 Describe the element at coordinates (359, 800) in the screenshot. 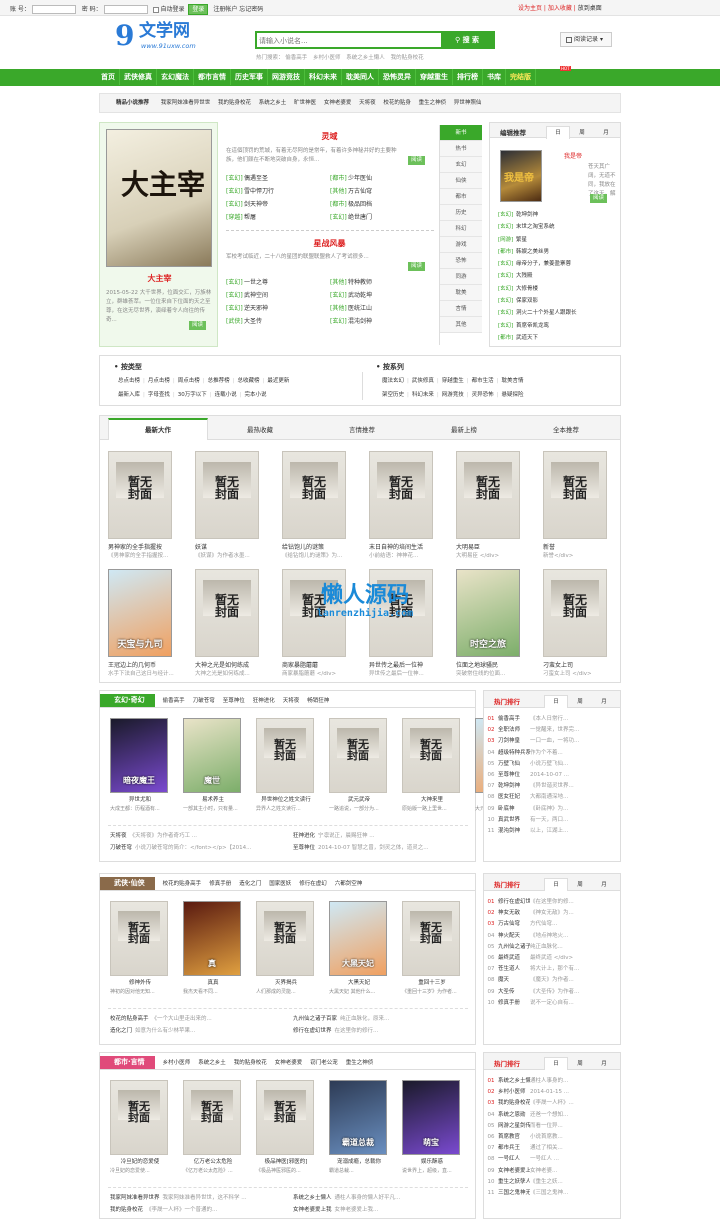

I see `book-title: 武元武帝` at that location.